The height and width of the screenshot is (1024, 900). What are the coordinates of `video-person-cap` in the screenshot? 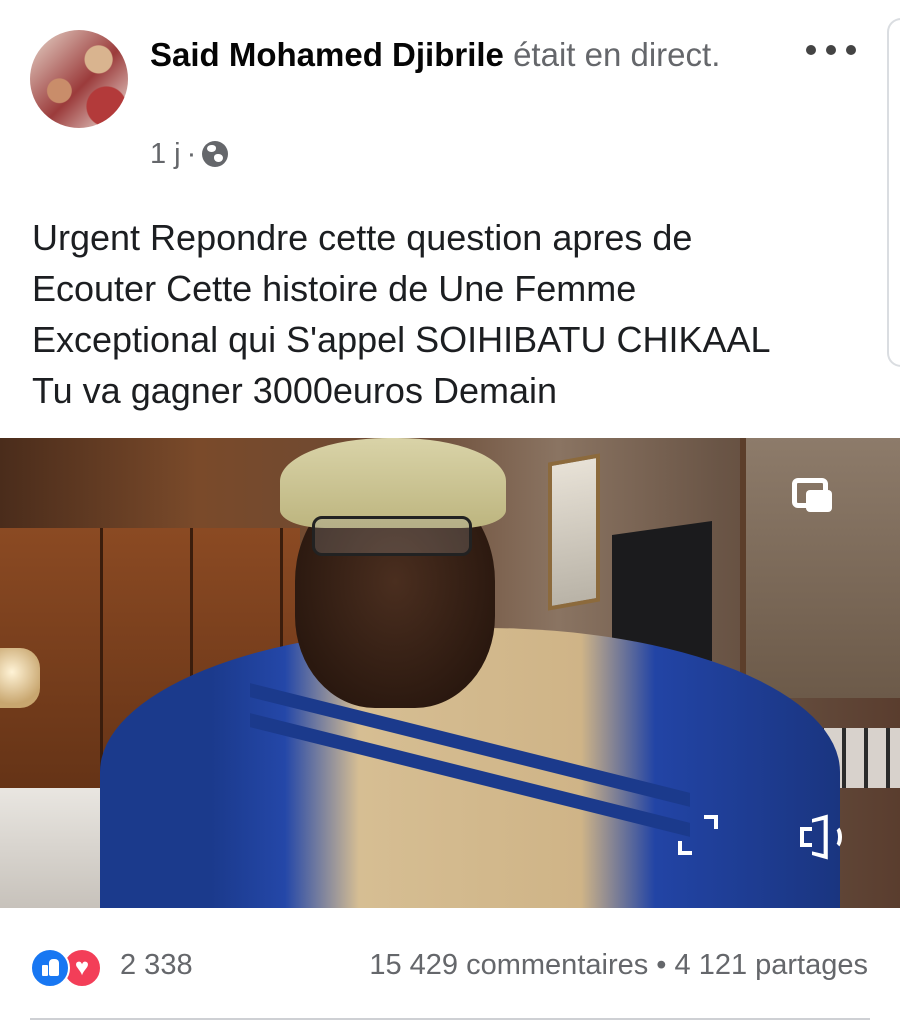 It's located at (393, 483).